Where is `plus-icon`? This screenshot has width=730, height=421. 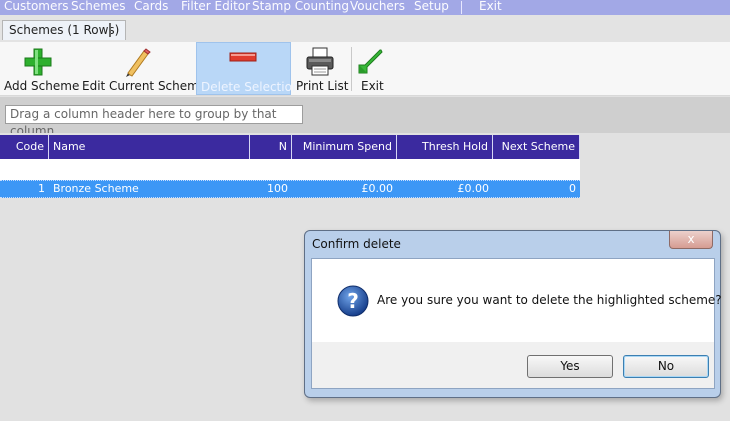
plus-icon is located at coordinates (38, 62).